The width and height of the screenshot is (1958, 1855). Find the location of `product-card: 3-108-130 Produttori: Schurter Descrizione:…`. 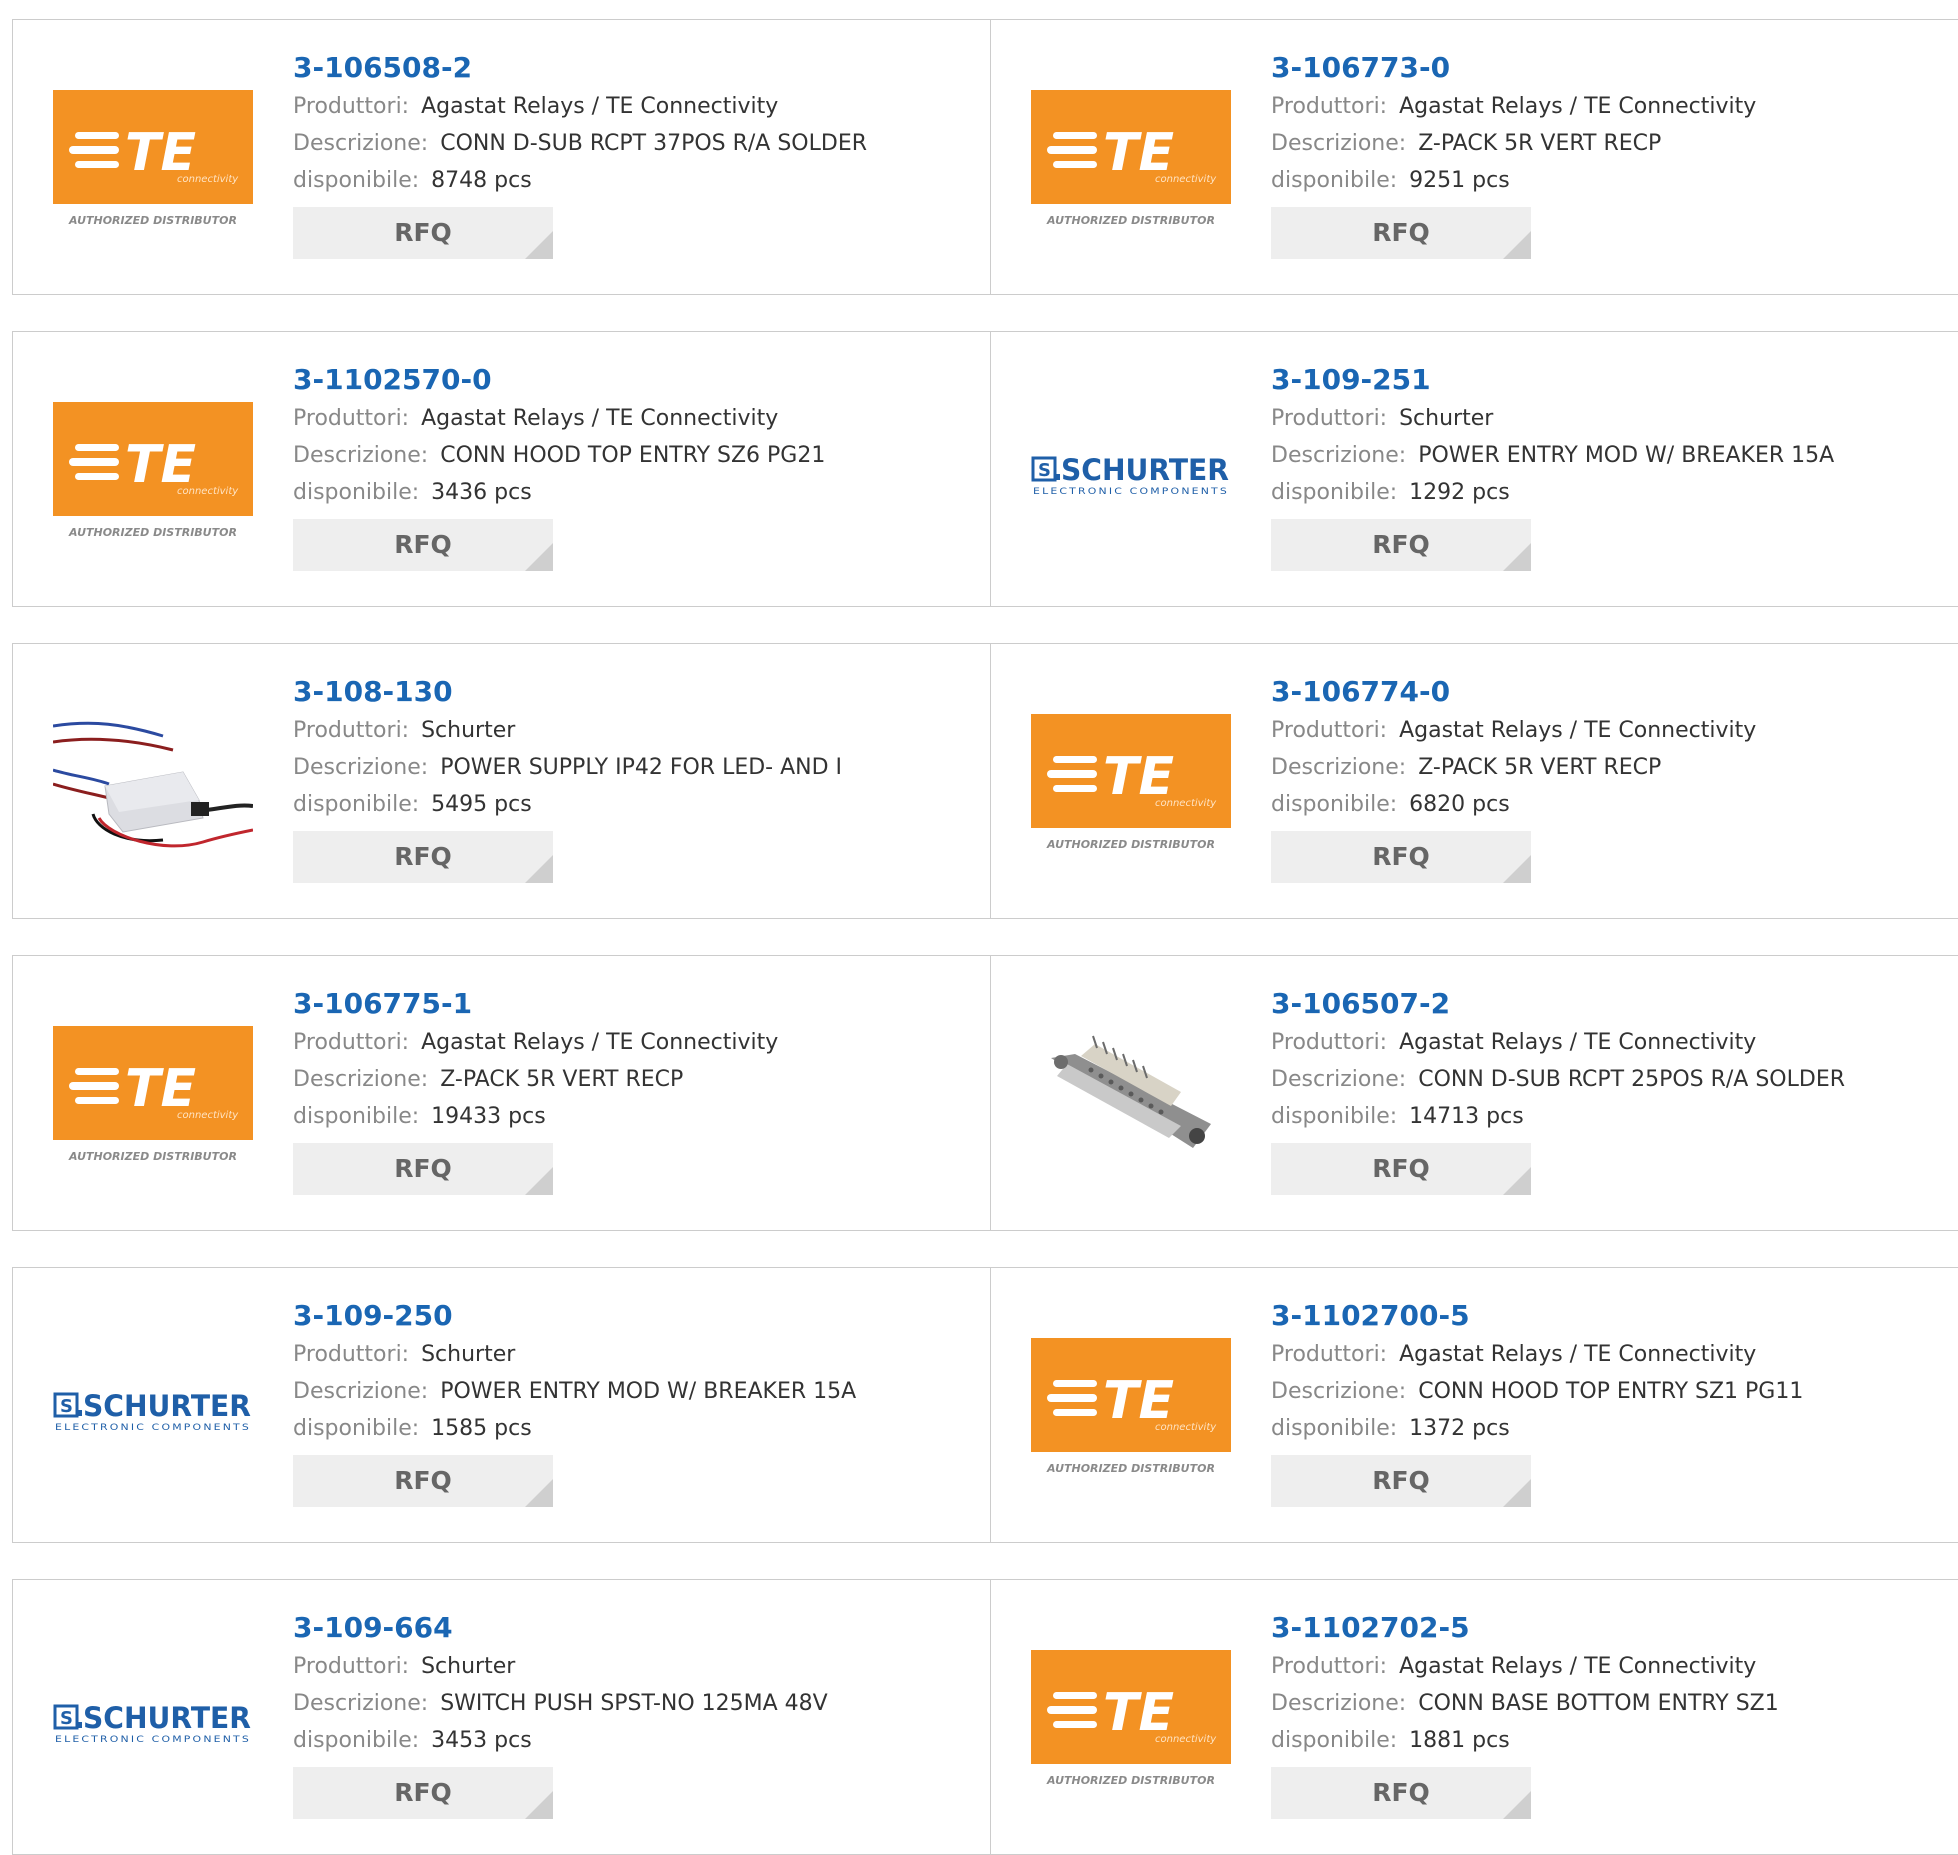

product-card: 3-108-130 Produttori: Schurter Descrizione:… is located at coordinates (501, 781).